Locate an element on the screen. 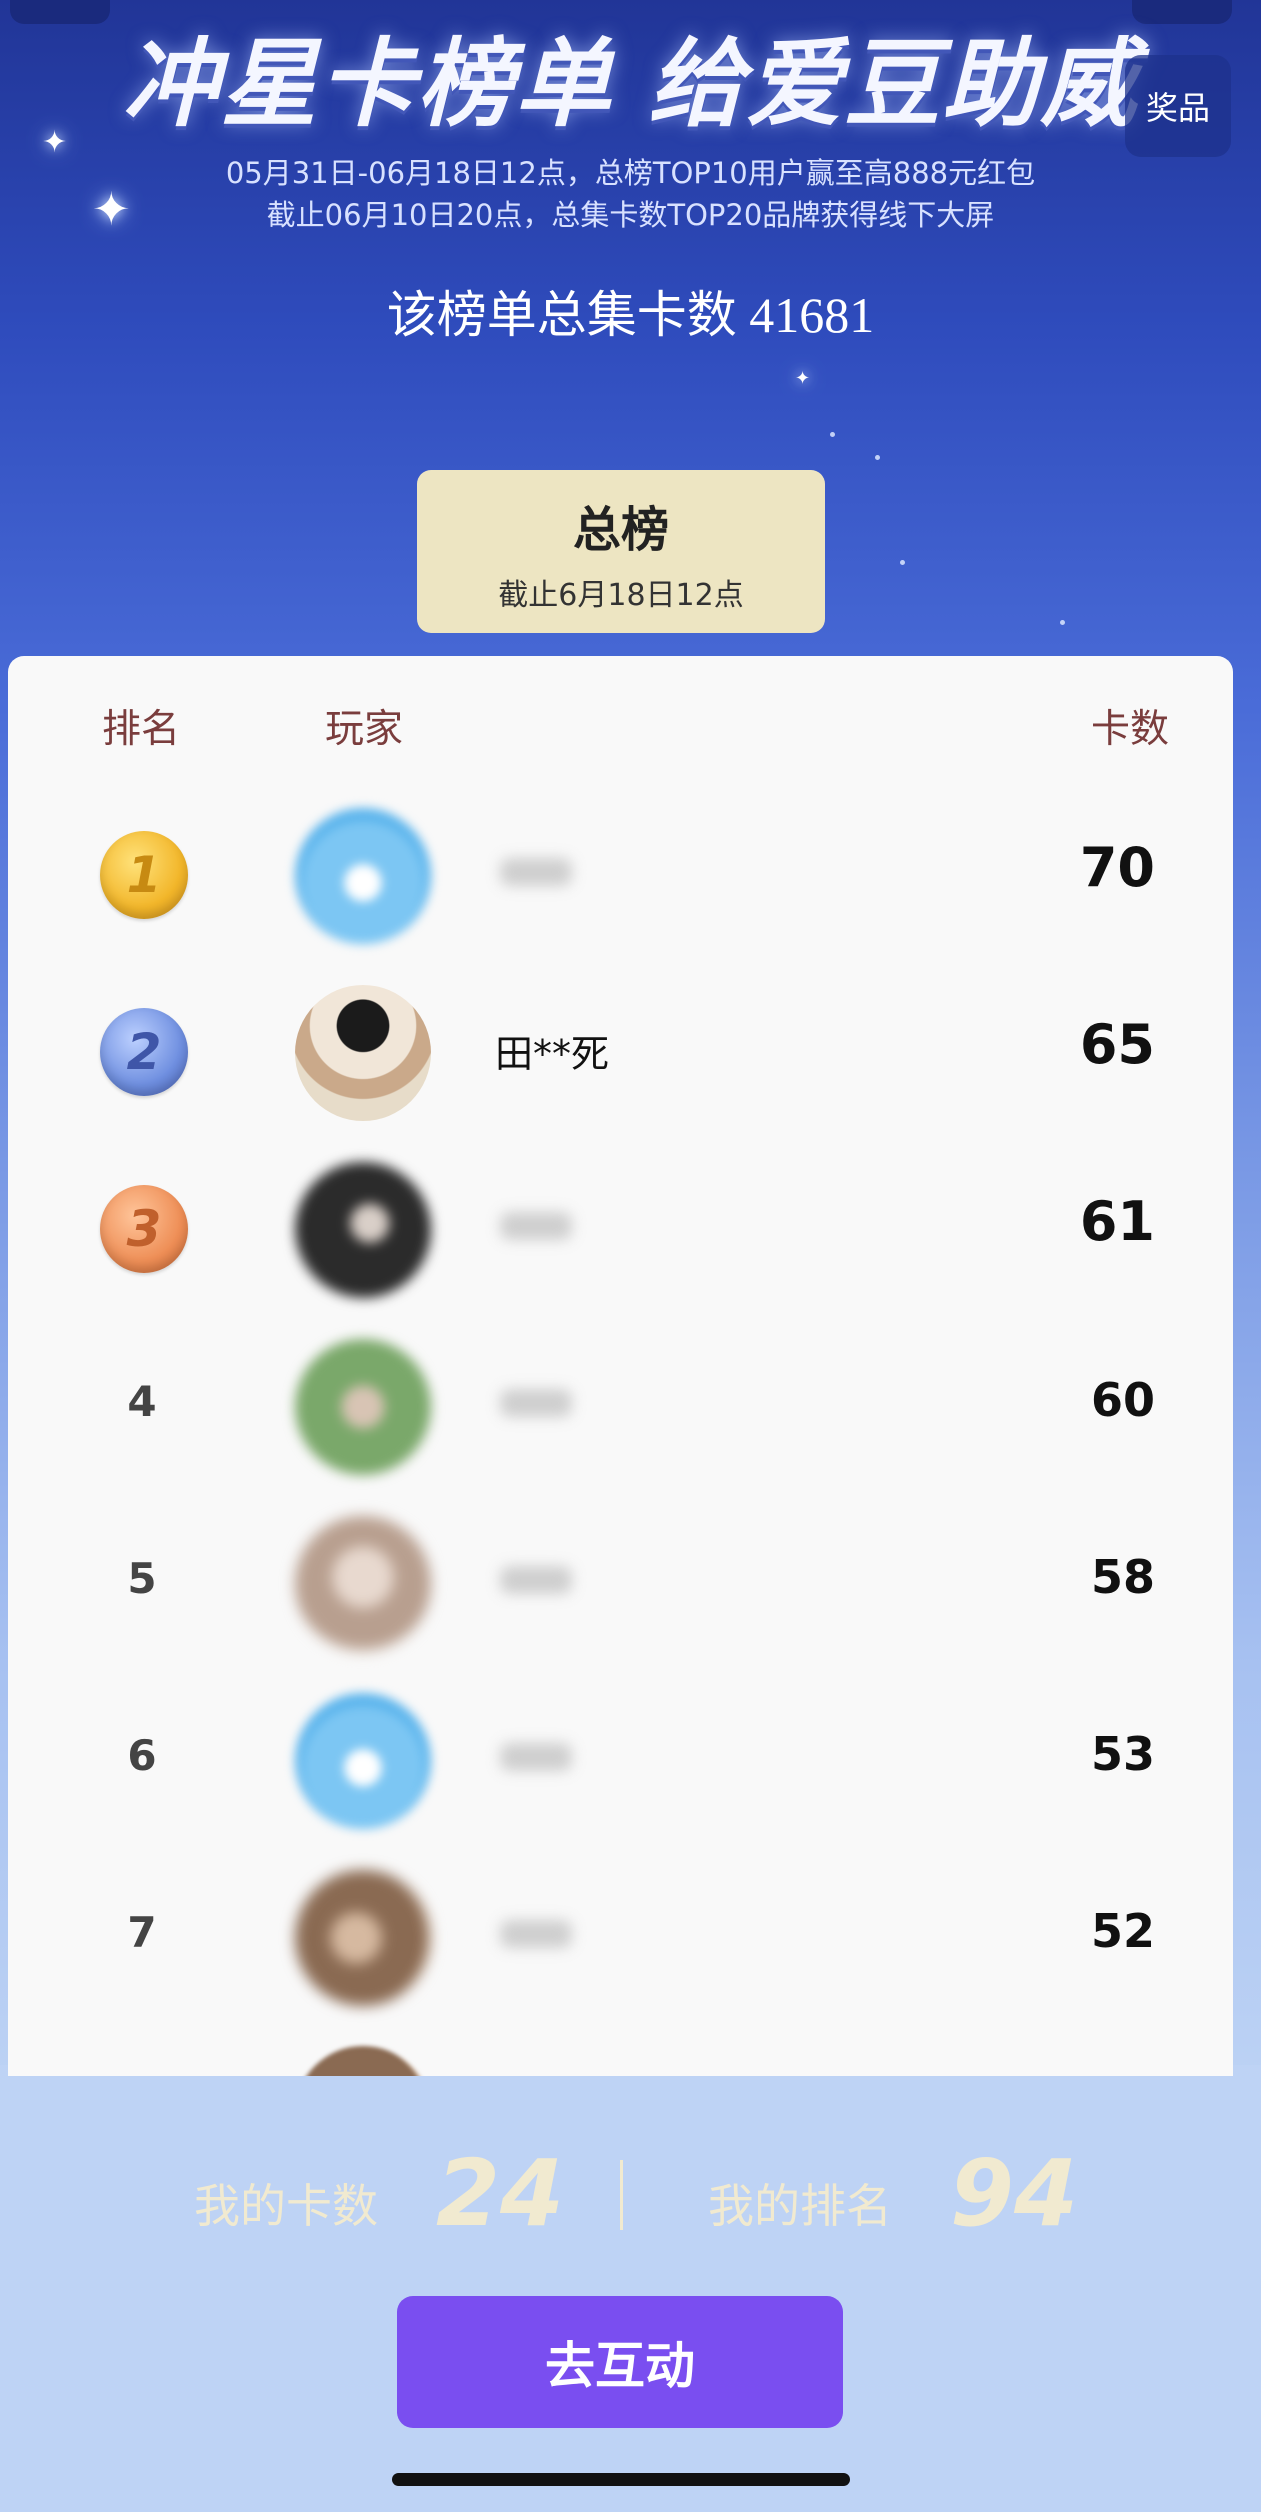  card-count: 65 is located at coordinates (1117, 1044).